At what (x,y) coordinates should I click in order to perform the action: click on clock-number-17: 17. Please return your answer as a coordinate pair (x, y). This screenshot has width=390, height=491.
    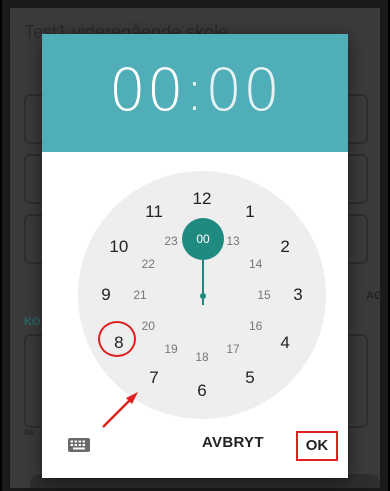
    Looking at the image, I should click on (232, 349).